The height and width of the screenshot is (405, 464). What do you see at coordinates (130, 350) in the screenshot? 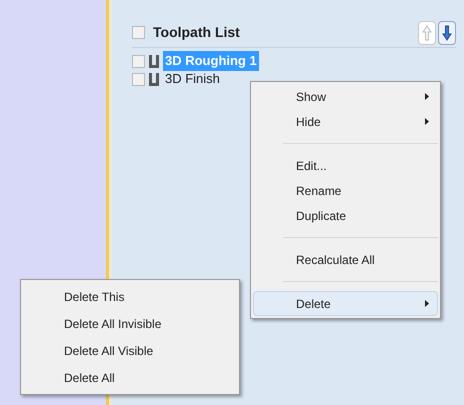
I see `menu-item: Delete All Visible` at bounding box center [130, 350].